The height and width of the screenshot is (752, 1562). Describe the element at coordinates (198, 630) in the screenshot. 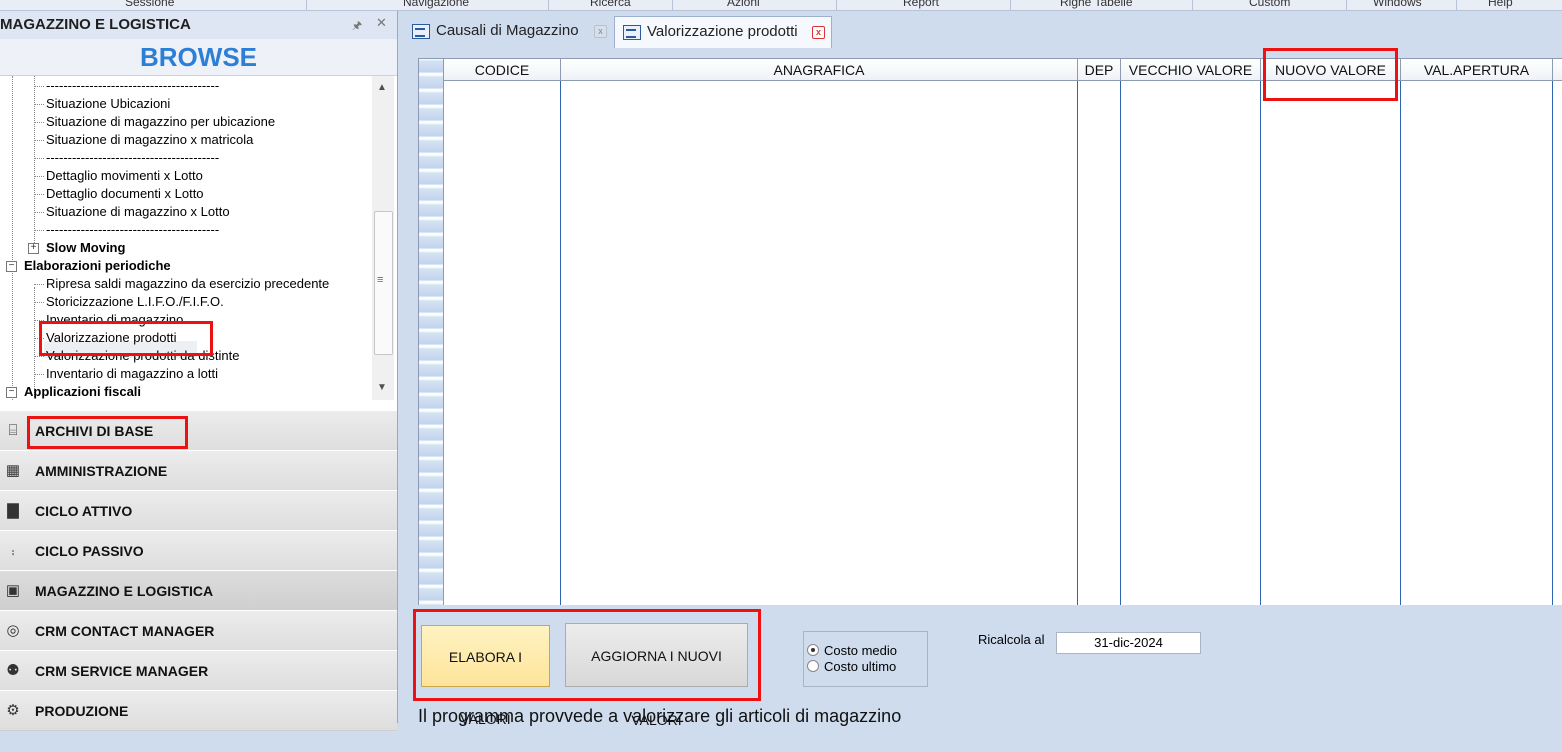

I see `nav-crm-contact-manager: ◎ CRM CONTACT MANAGER` at that location.